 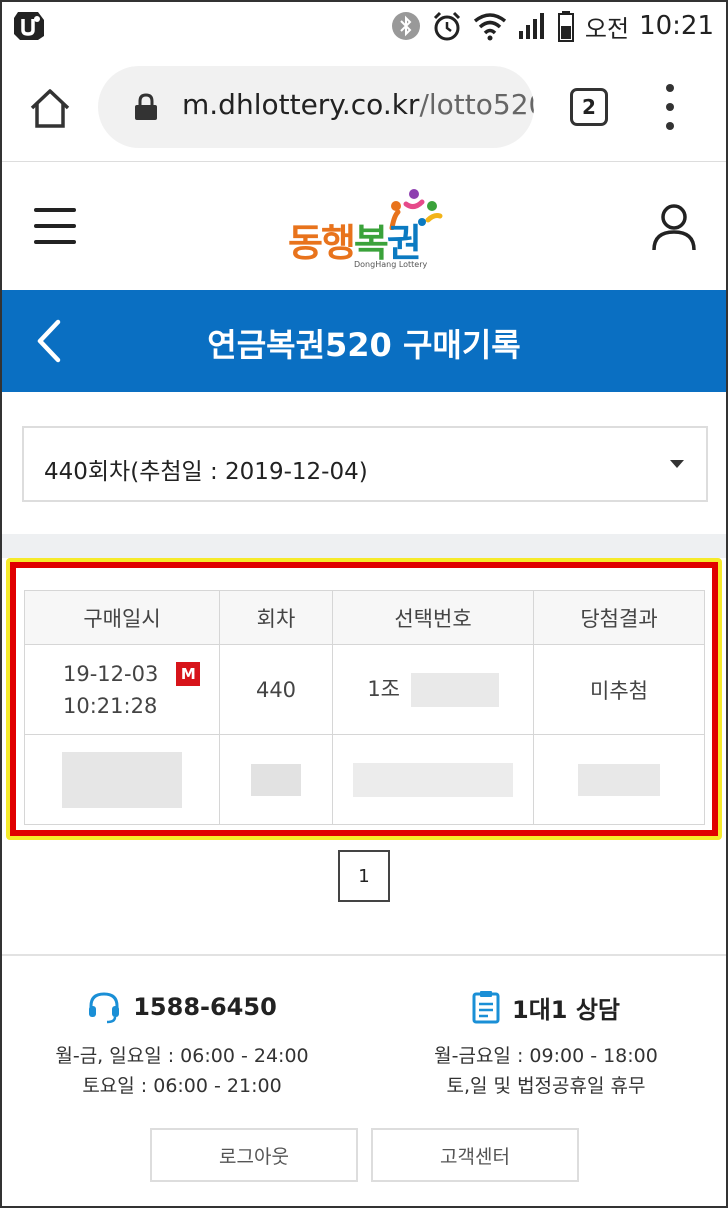 I want to click on table-header-row: 구매일시 회차 선택번호 당첨결과, so click(x=364, y=617).